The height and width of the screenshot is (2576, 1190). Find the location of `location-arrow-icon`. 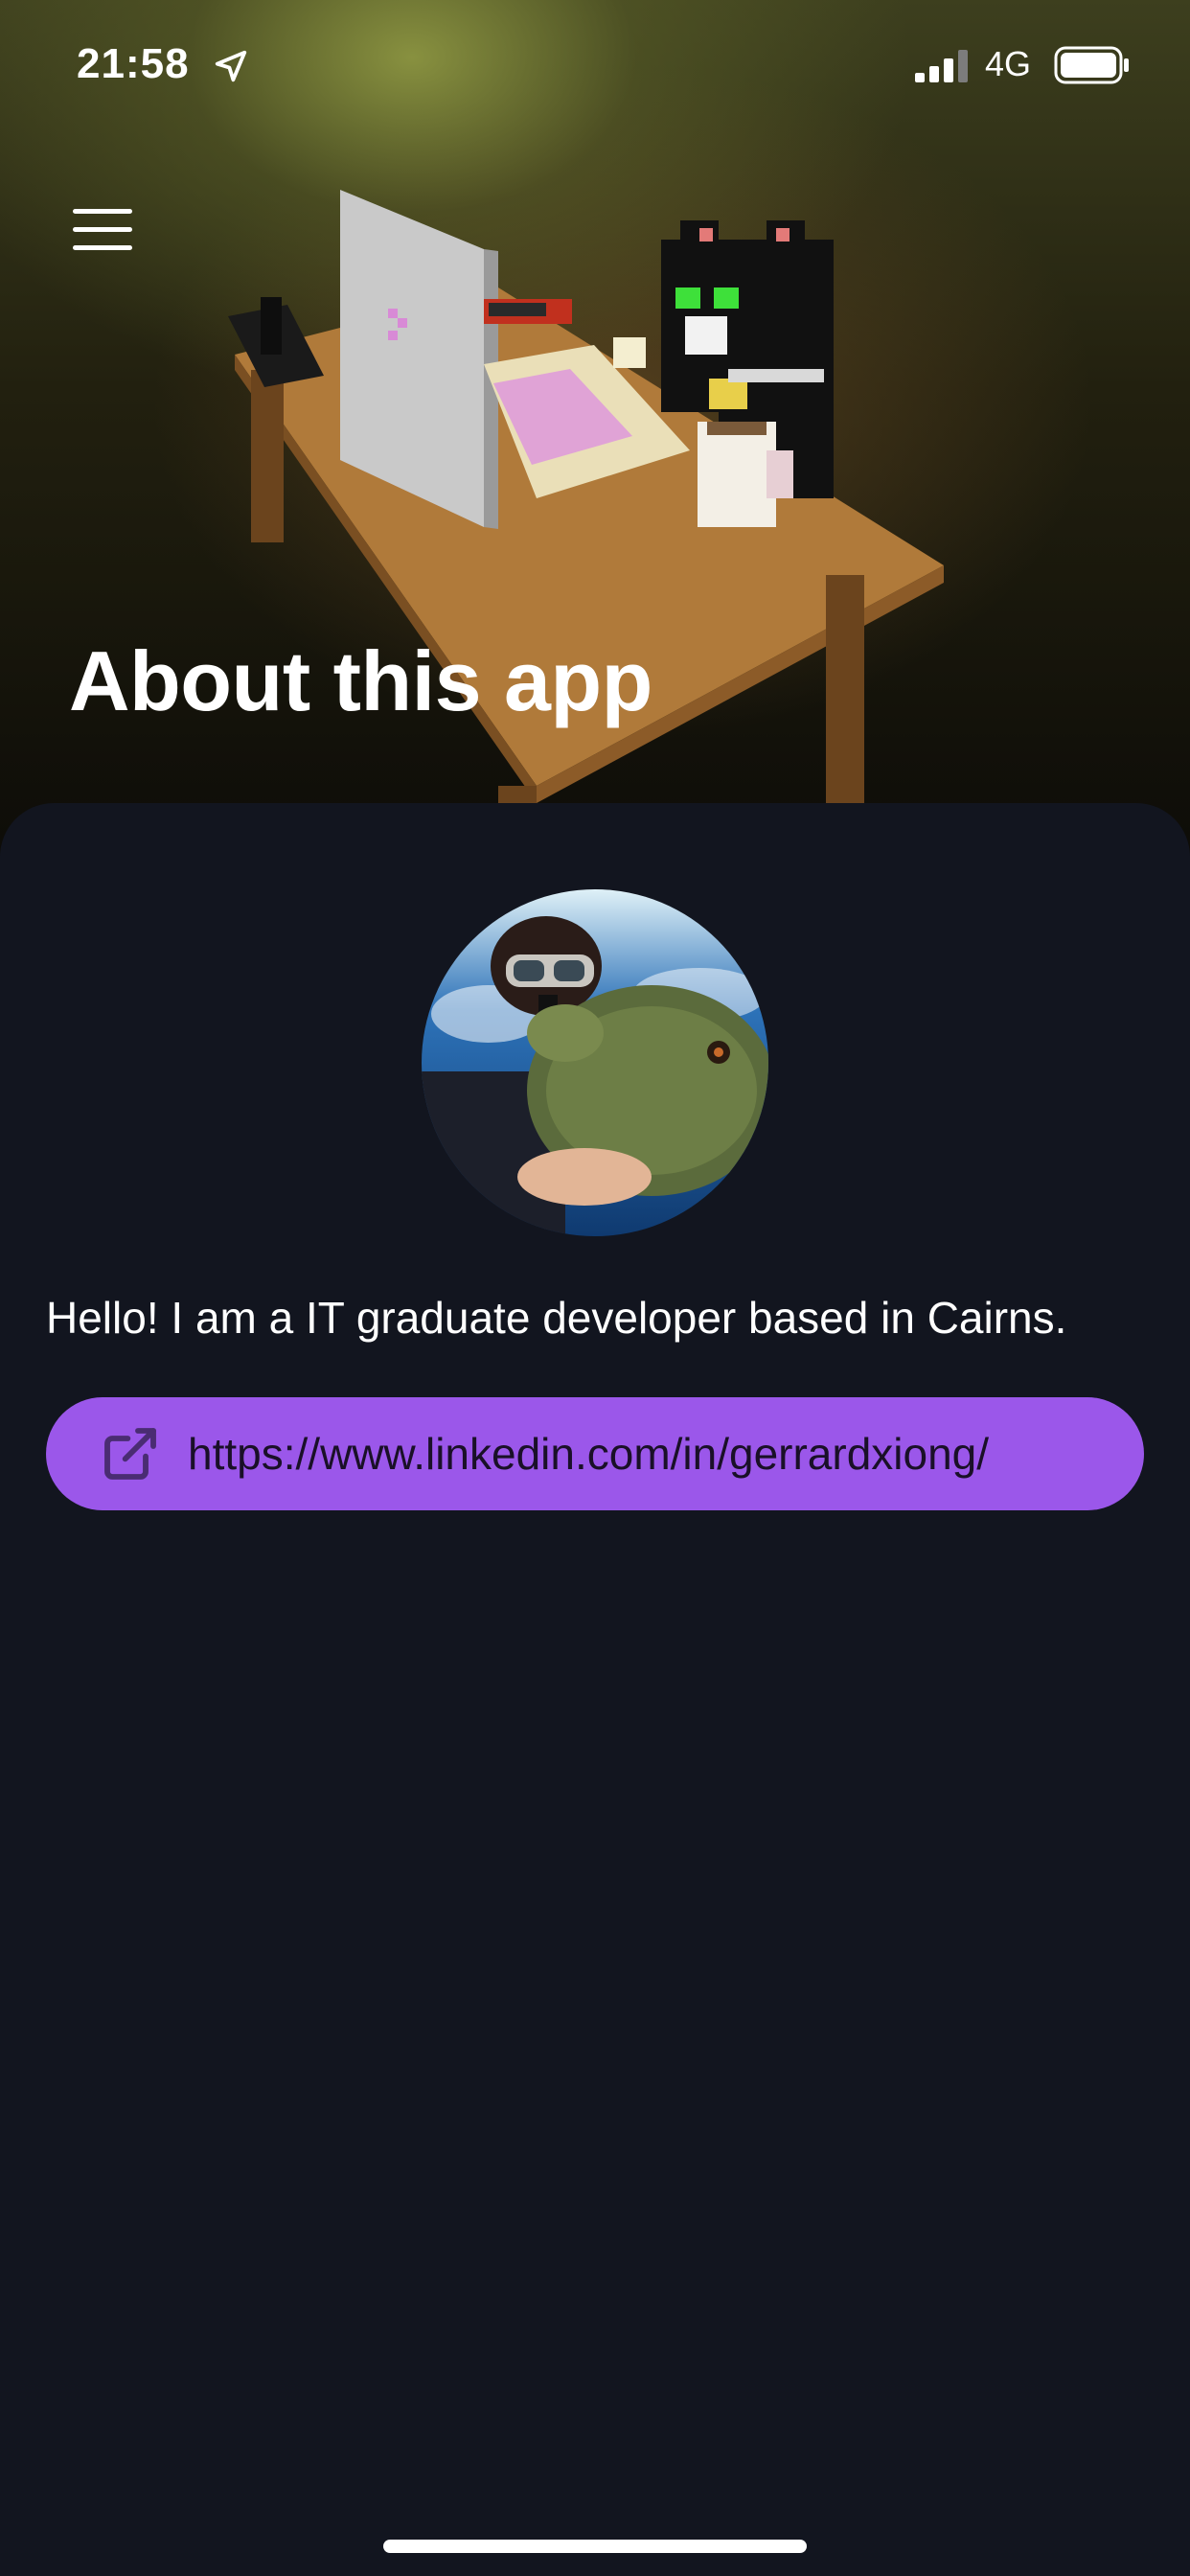

location-arrow-icon is located at coordinates (231, 66).